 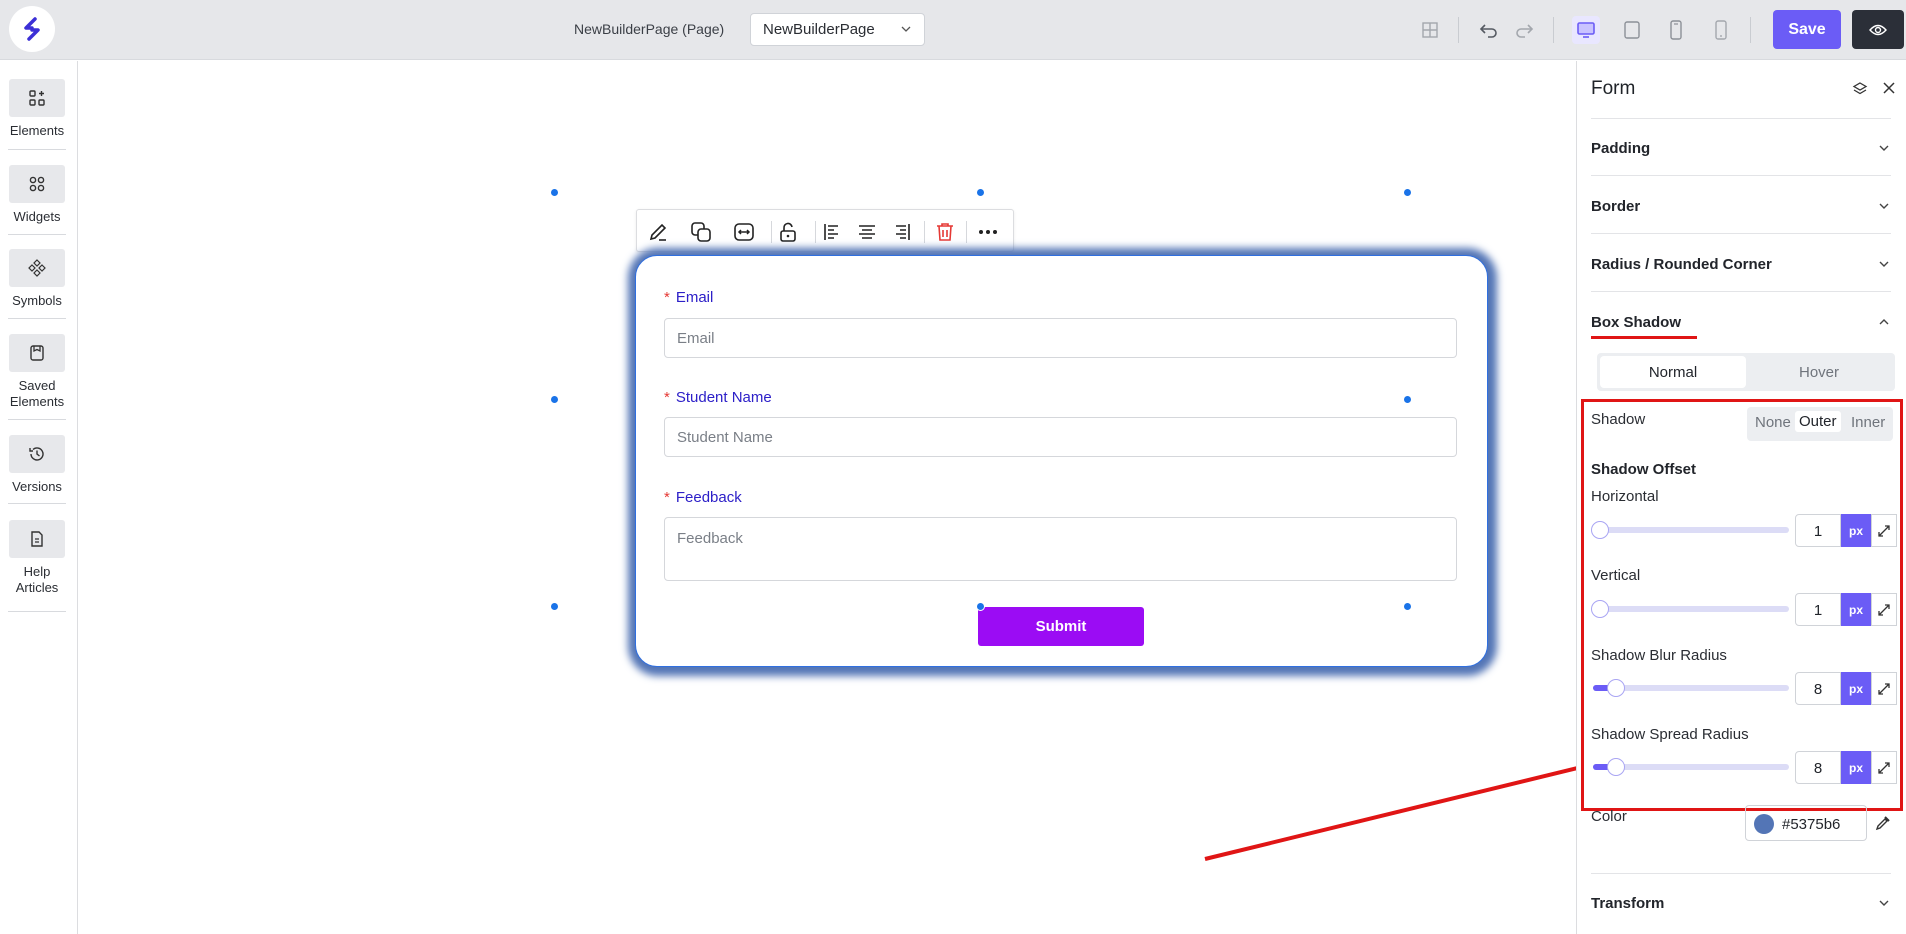 What do you see at coordinates (1856, 530) in the screenshot?
I see `horizontal-unit-select: px` at bounding box center [1856, 530].